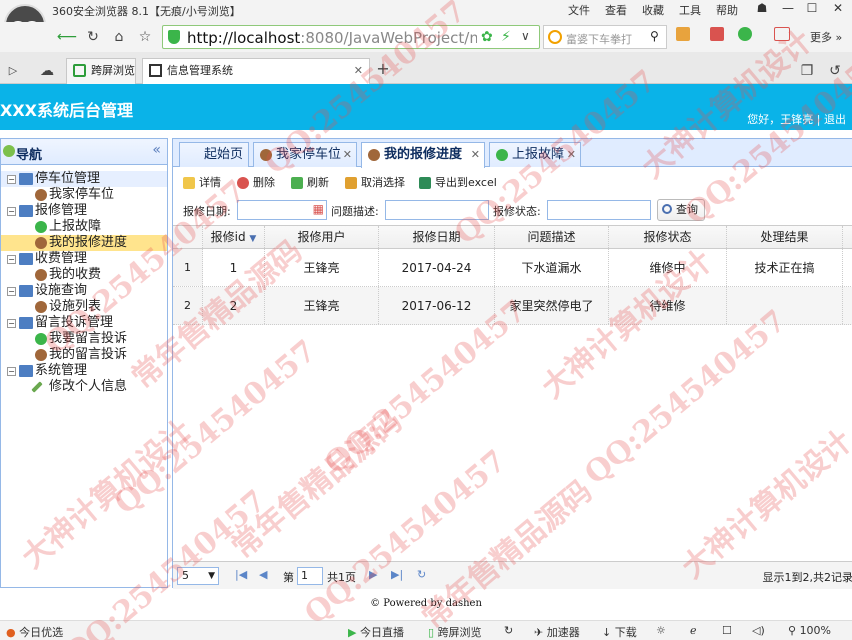 The width and height of the screenshot is (852, 640). Describe the element at coordinates (653, 10) in the screenshot. I see `menu-favorites: 收藏` at that location.